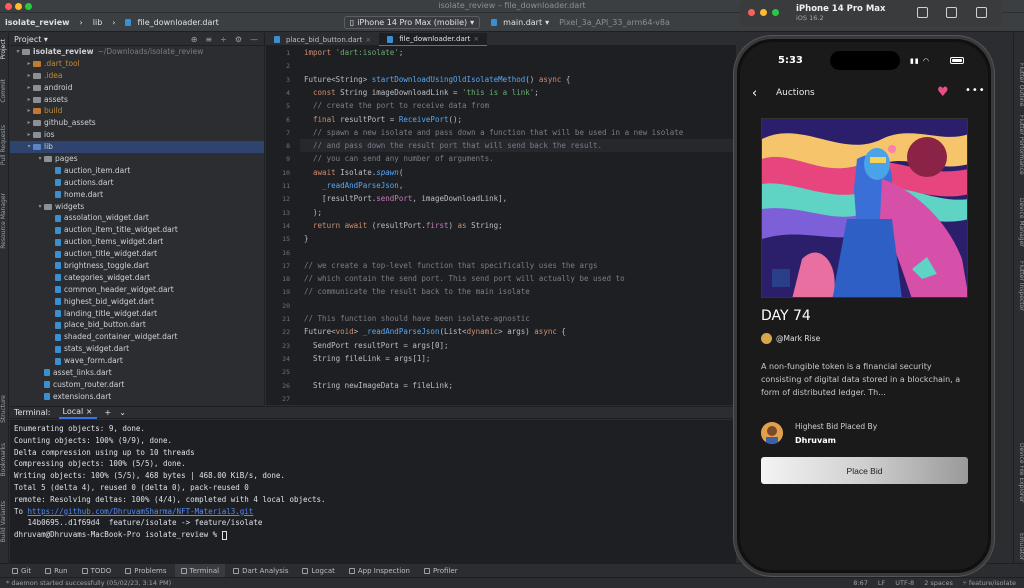 The image size is (1024, 588). What do you see at coordinates (137, 230) in the screenshot?
I see `tree-item: auction_item_title_widget.dart` at bounding box center [137, 230].